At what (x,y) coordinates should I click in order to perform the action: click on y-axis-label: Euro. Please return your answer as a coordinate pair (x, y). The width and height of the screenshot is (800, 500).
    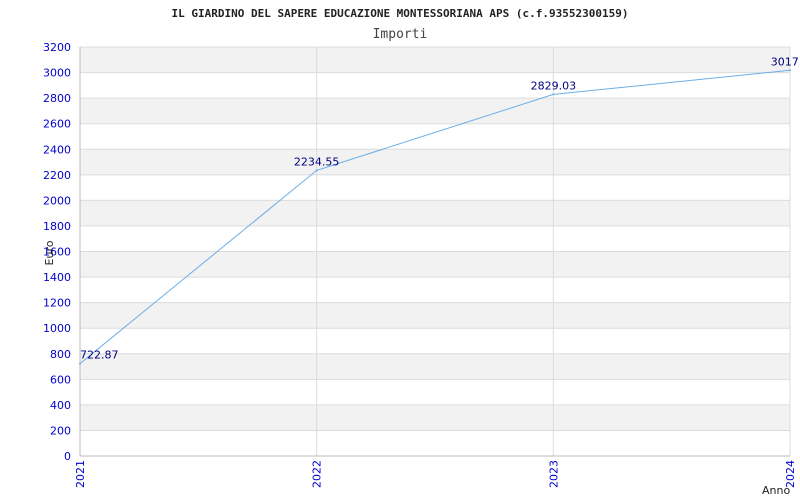
    Looking at the image, I should click on (49, 252).